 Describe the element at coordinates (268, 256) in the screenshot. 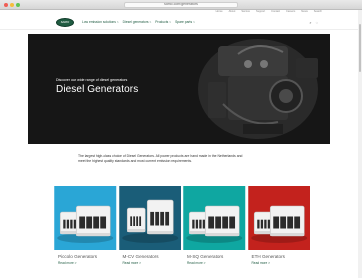

I see `product-card-title: ETH Generators` at that location.